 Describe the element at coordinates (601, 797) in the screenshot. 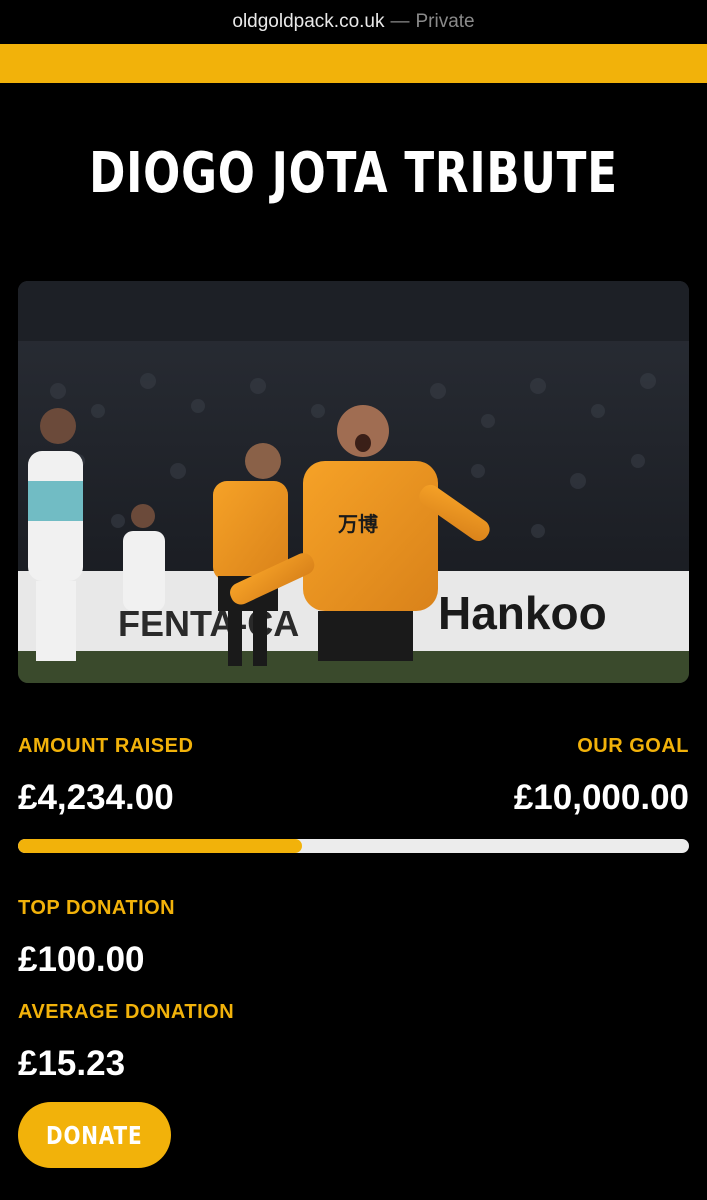

I see `goal-value: £10,000.00` at that location.